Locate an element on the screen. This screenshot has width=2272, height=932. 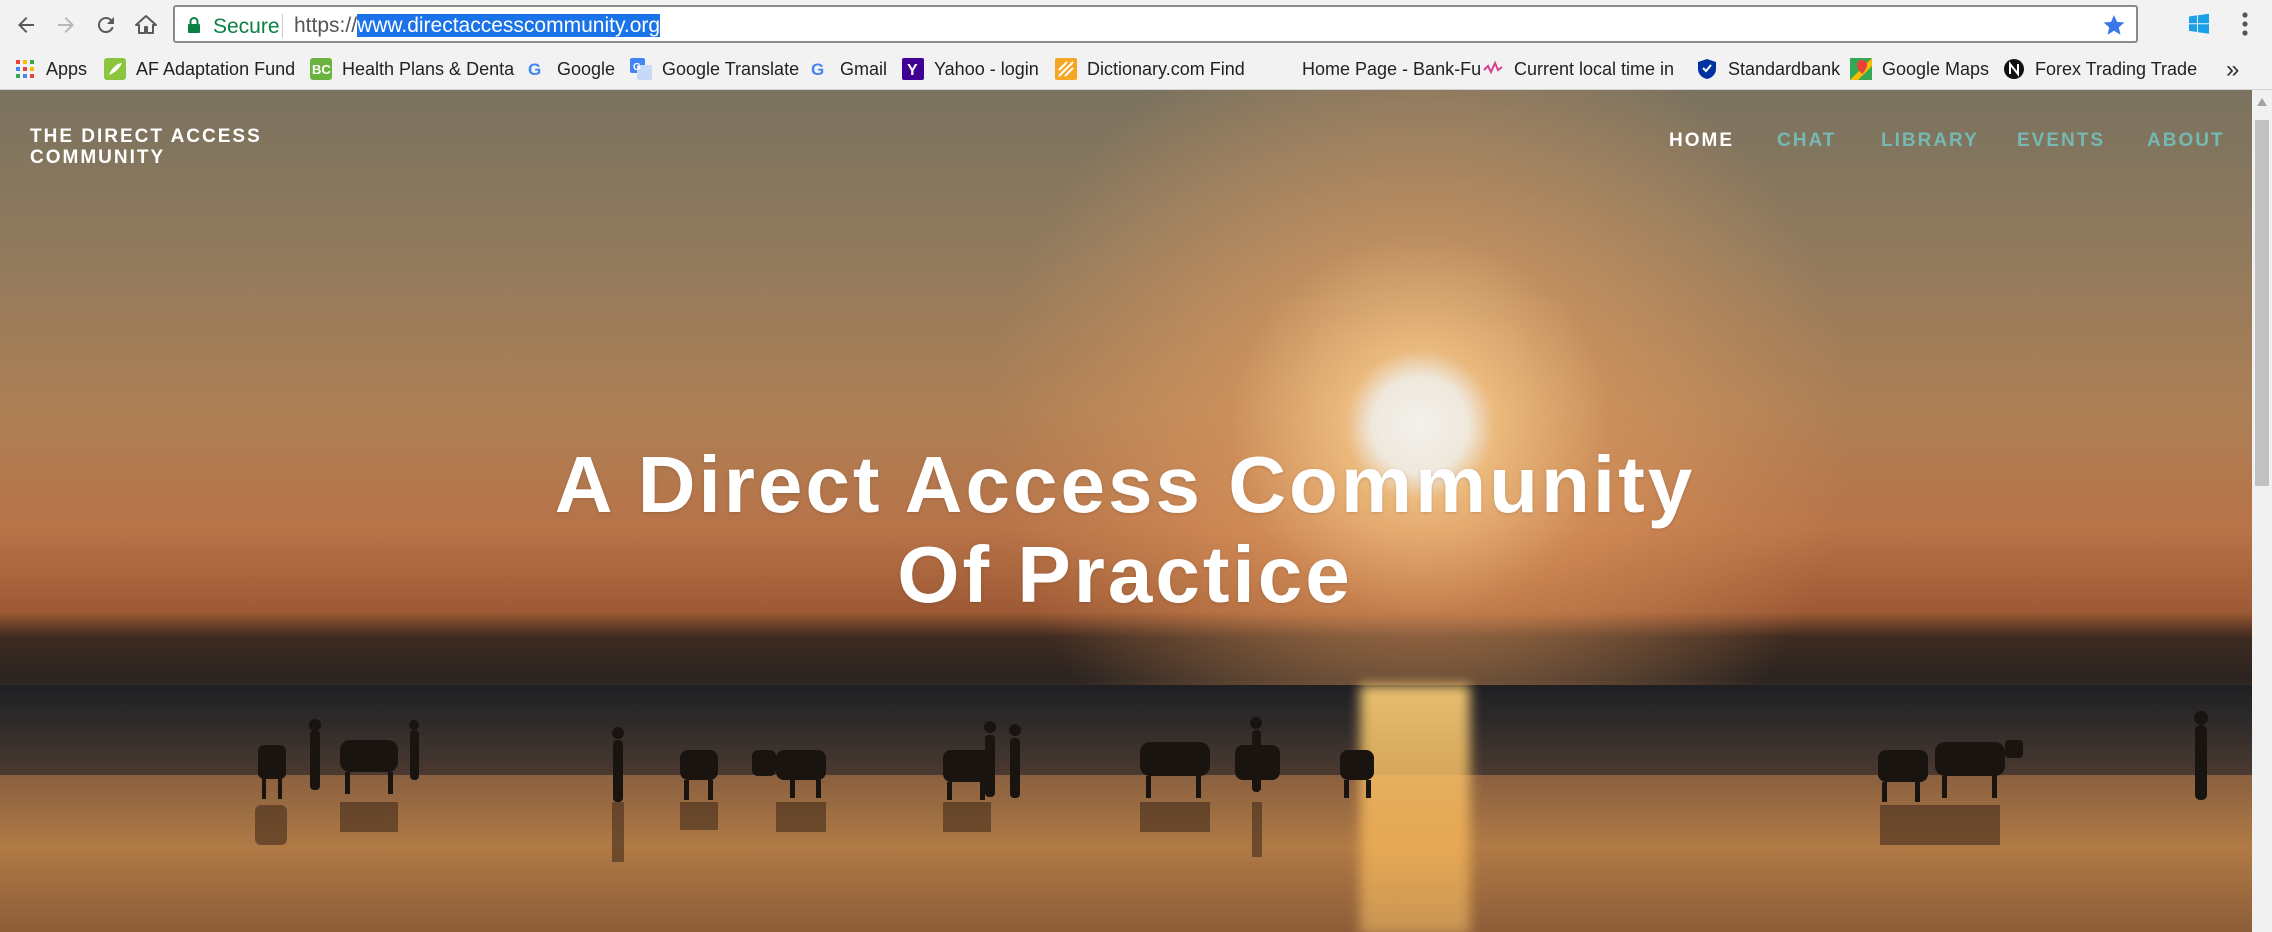
bookmark-current-local-time: Current local time in is located at coordinates (1578, 69).